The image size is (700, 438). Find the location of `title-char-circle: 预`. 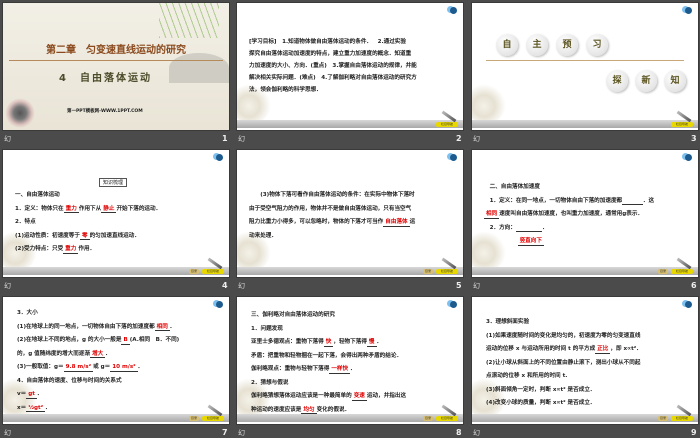

title-char-circle: 预 is located at coordinates (567, 45).